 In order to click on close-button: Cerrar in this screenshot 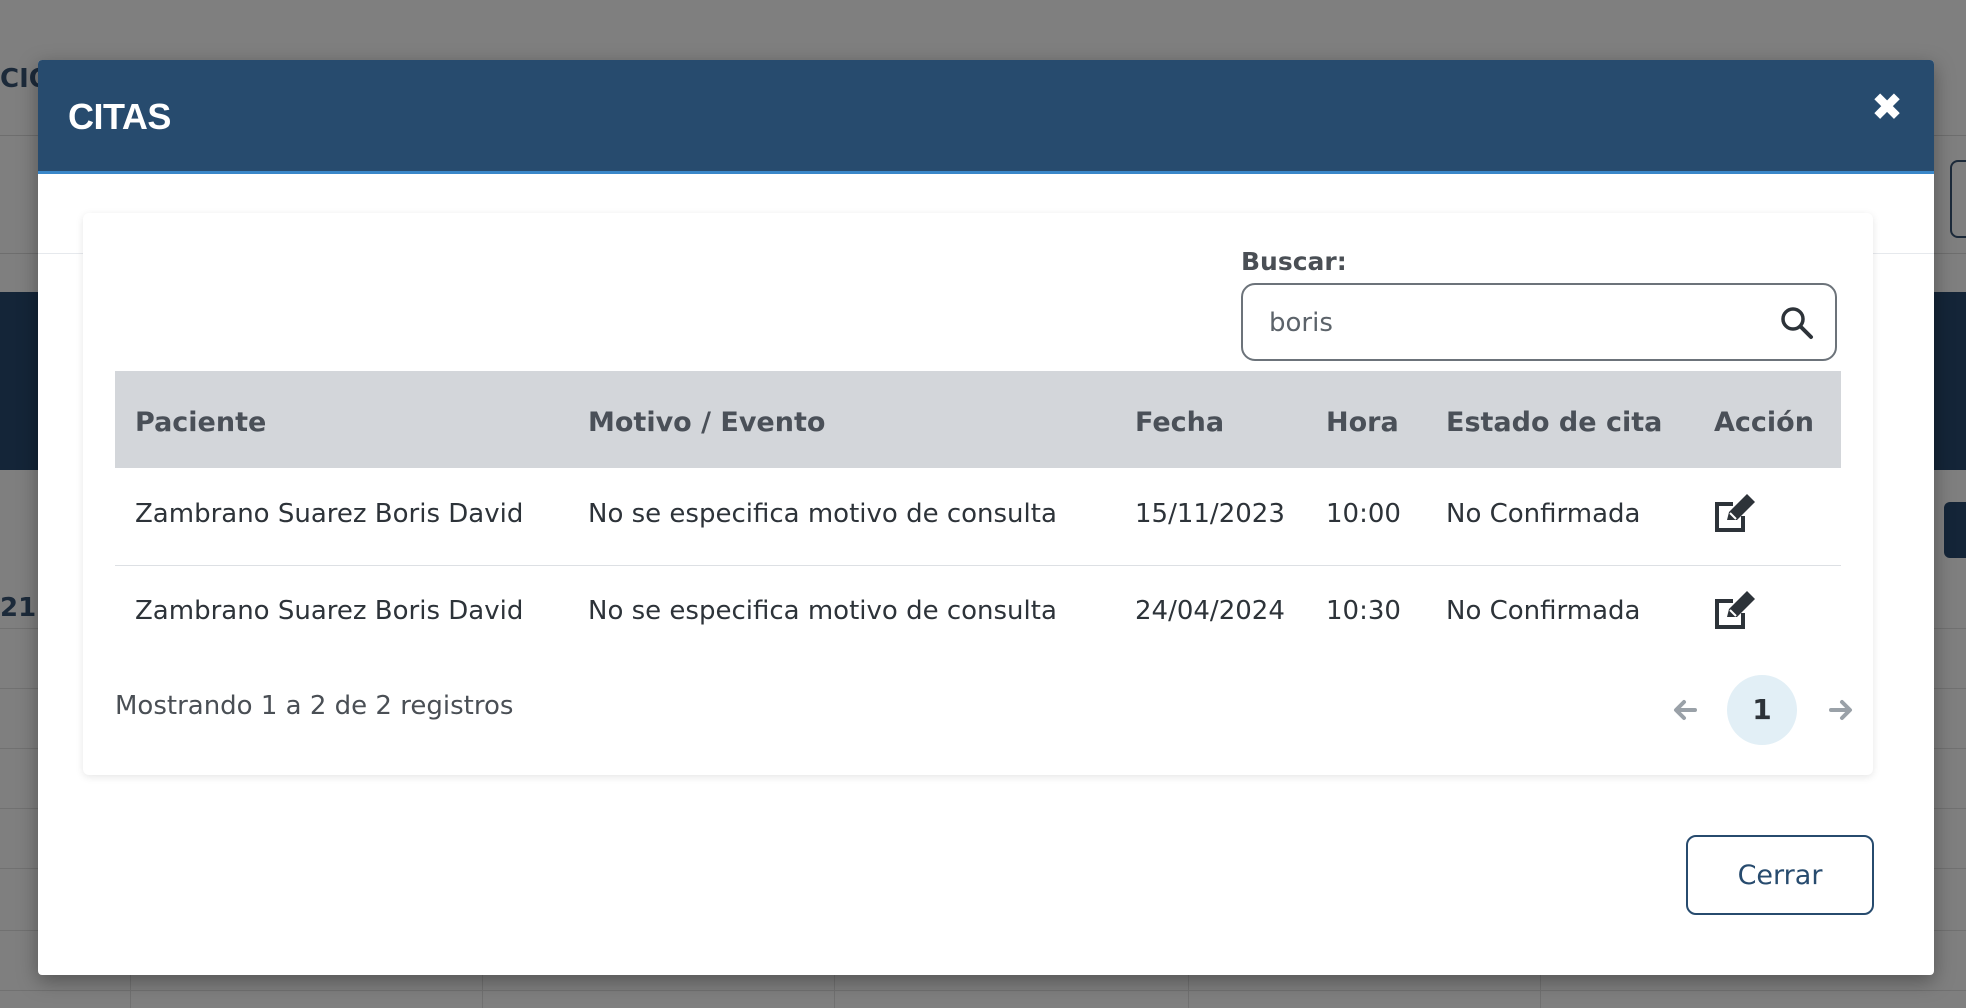, I will do `click(1780, 875)`.